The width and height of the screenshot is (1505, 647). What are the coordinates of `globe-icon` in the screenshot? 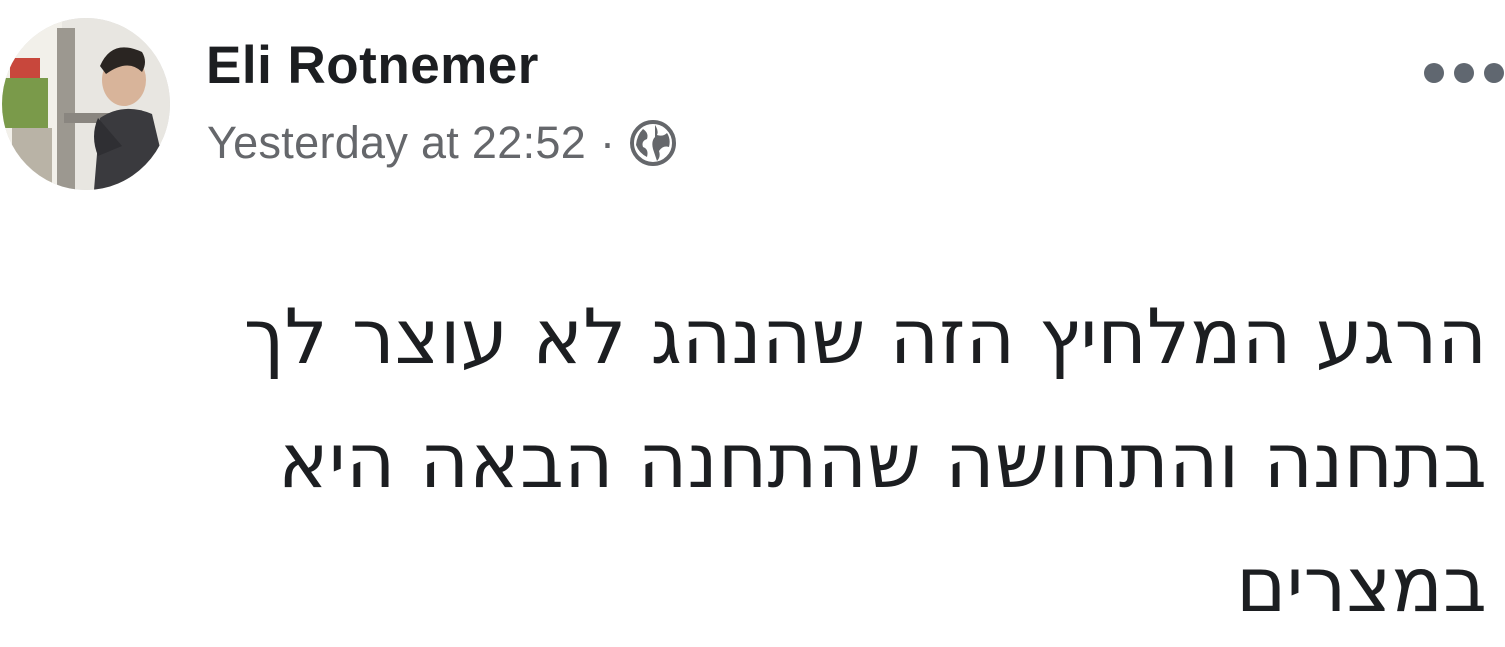 It's located at (653, 143).